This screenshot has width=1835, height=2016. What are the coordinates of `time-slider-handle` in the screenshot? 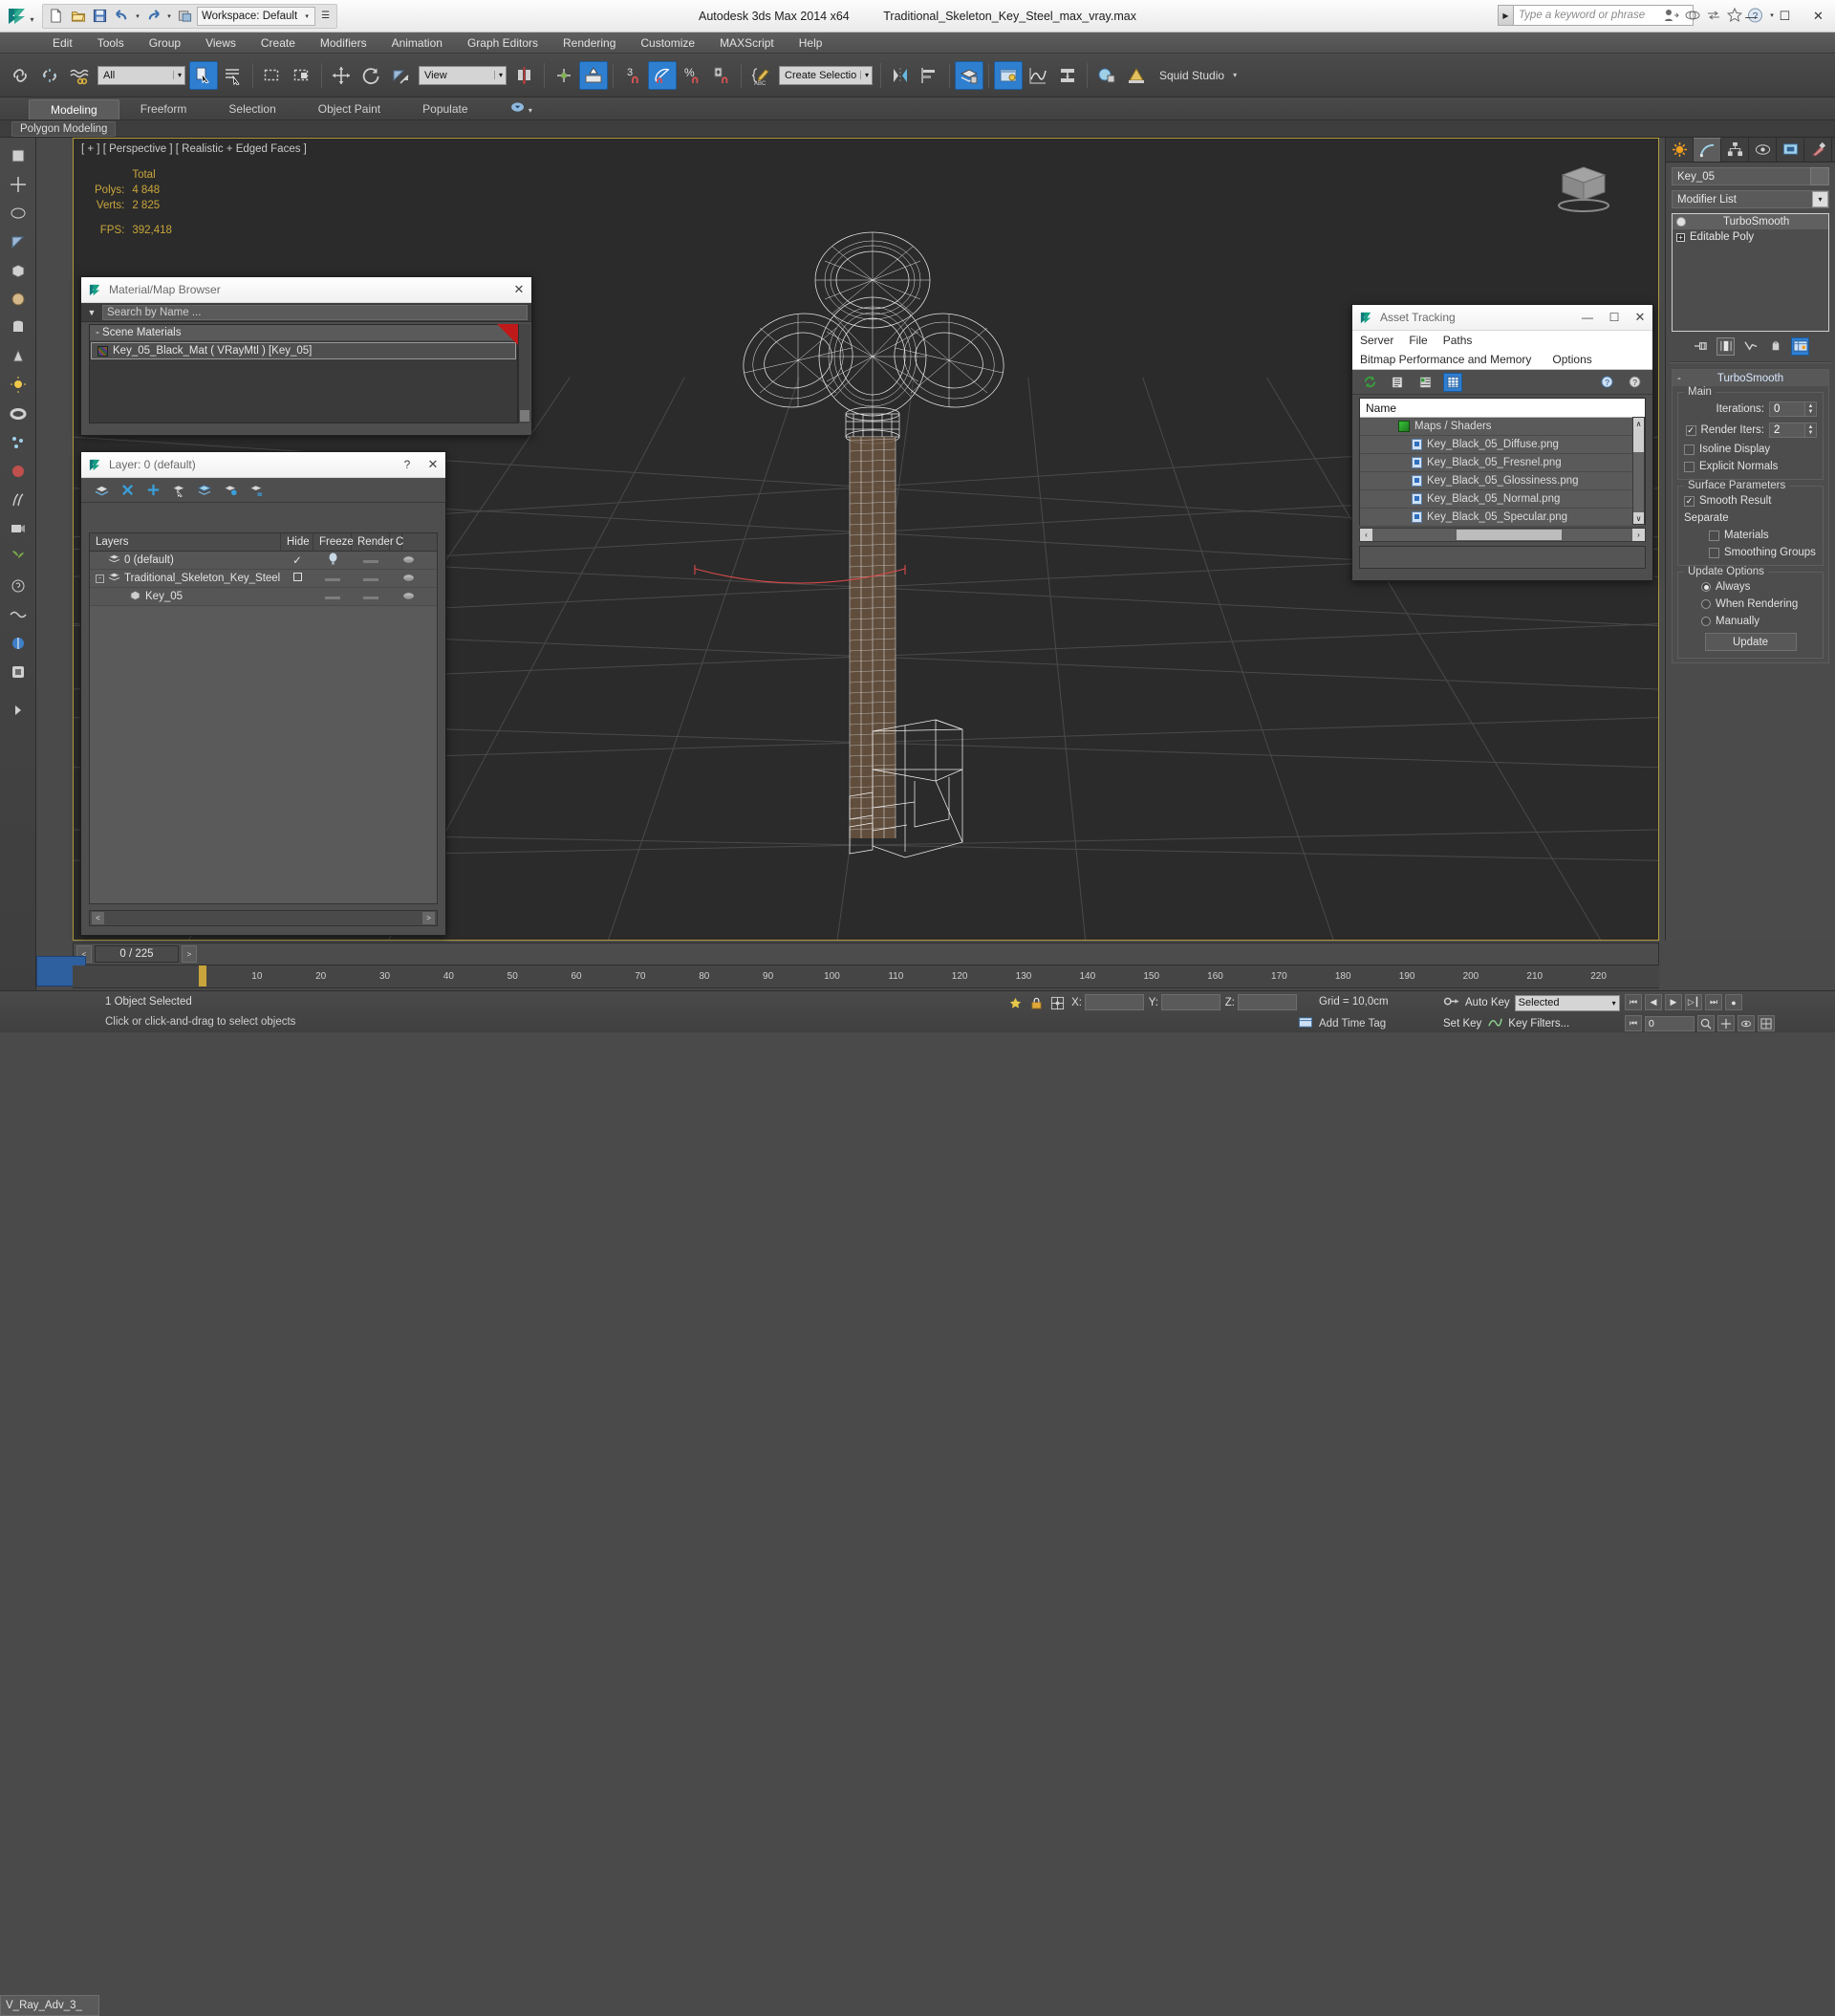 It's located at (202, 975).